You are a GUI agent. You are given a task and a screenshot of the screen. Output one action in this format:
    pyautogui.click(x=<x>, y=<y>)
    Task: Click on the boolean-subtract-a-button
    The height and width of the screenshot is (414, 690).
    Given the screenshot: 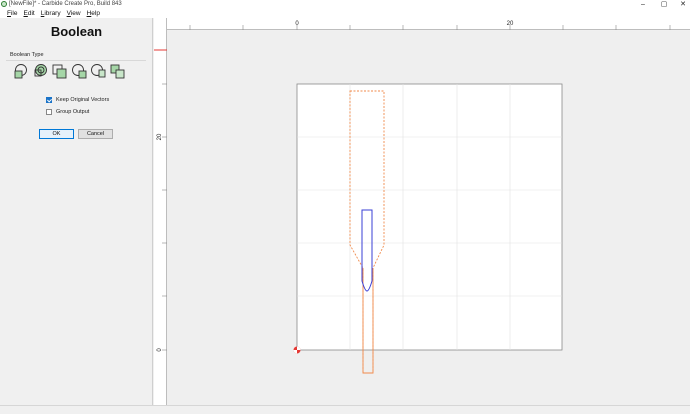 What is the action you would take?
    pyautogui.click(x=79, y=71)
    